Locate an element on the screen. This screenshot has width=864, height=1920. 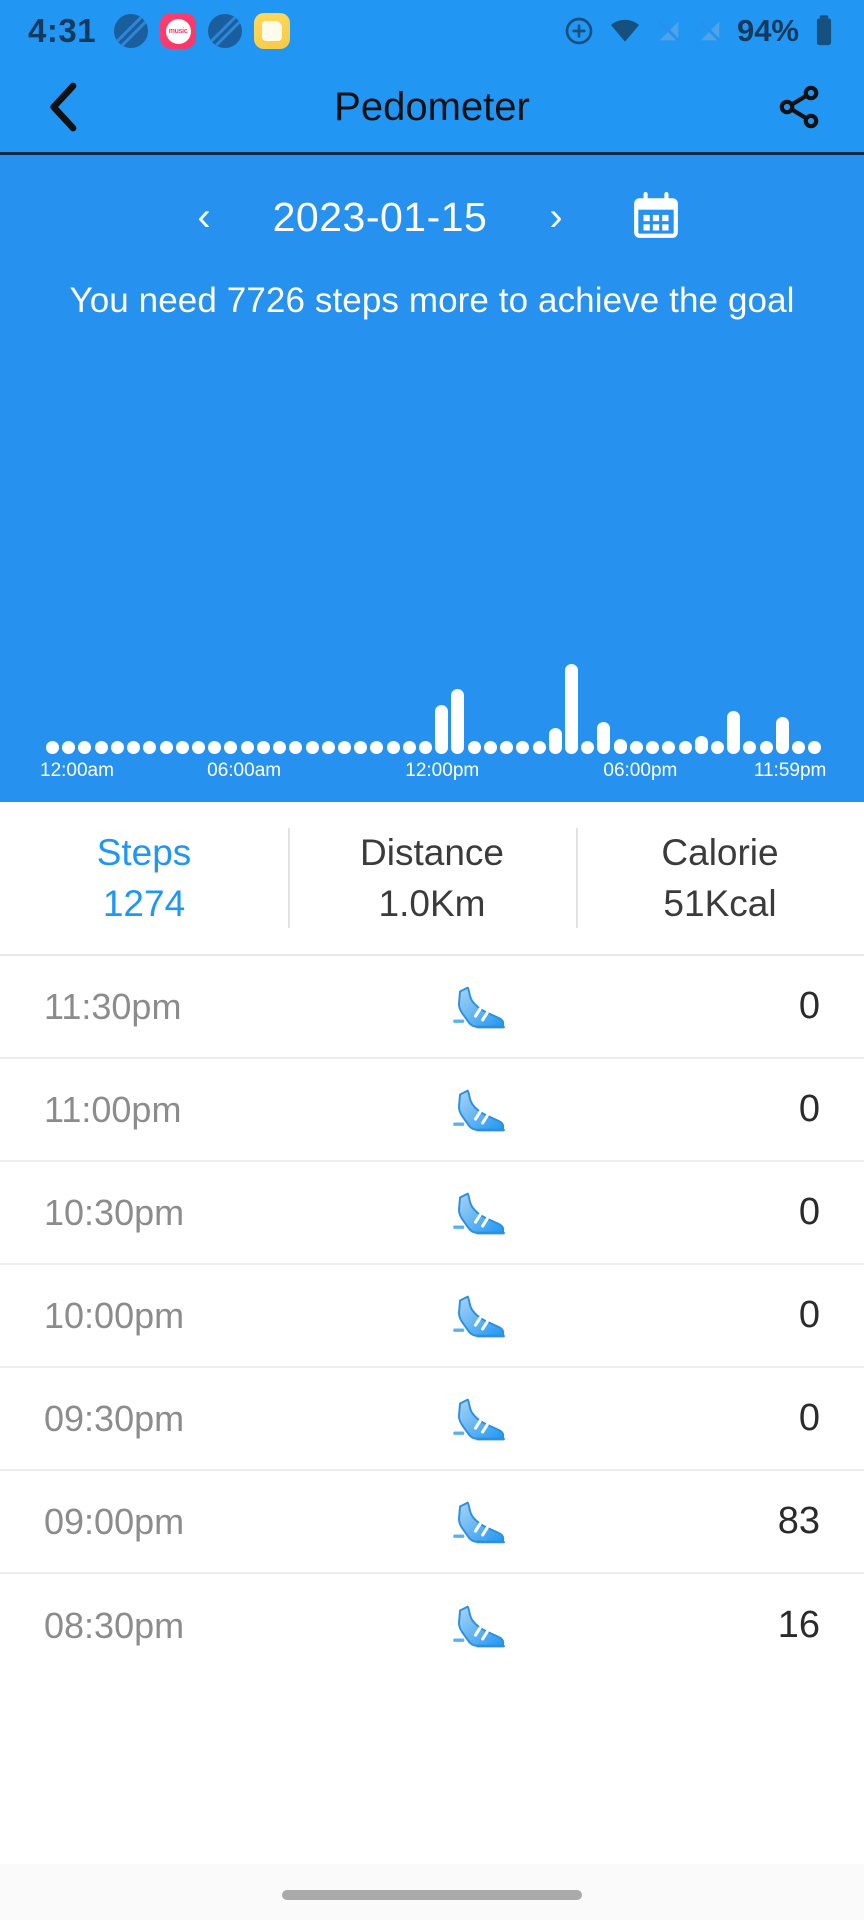
signal-off-icon is located at coordinates (669, 31).